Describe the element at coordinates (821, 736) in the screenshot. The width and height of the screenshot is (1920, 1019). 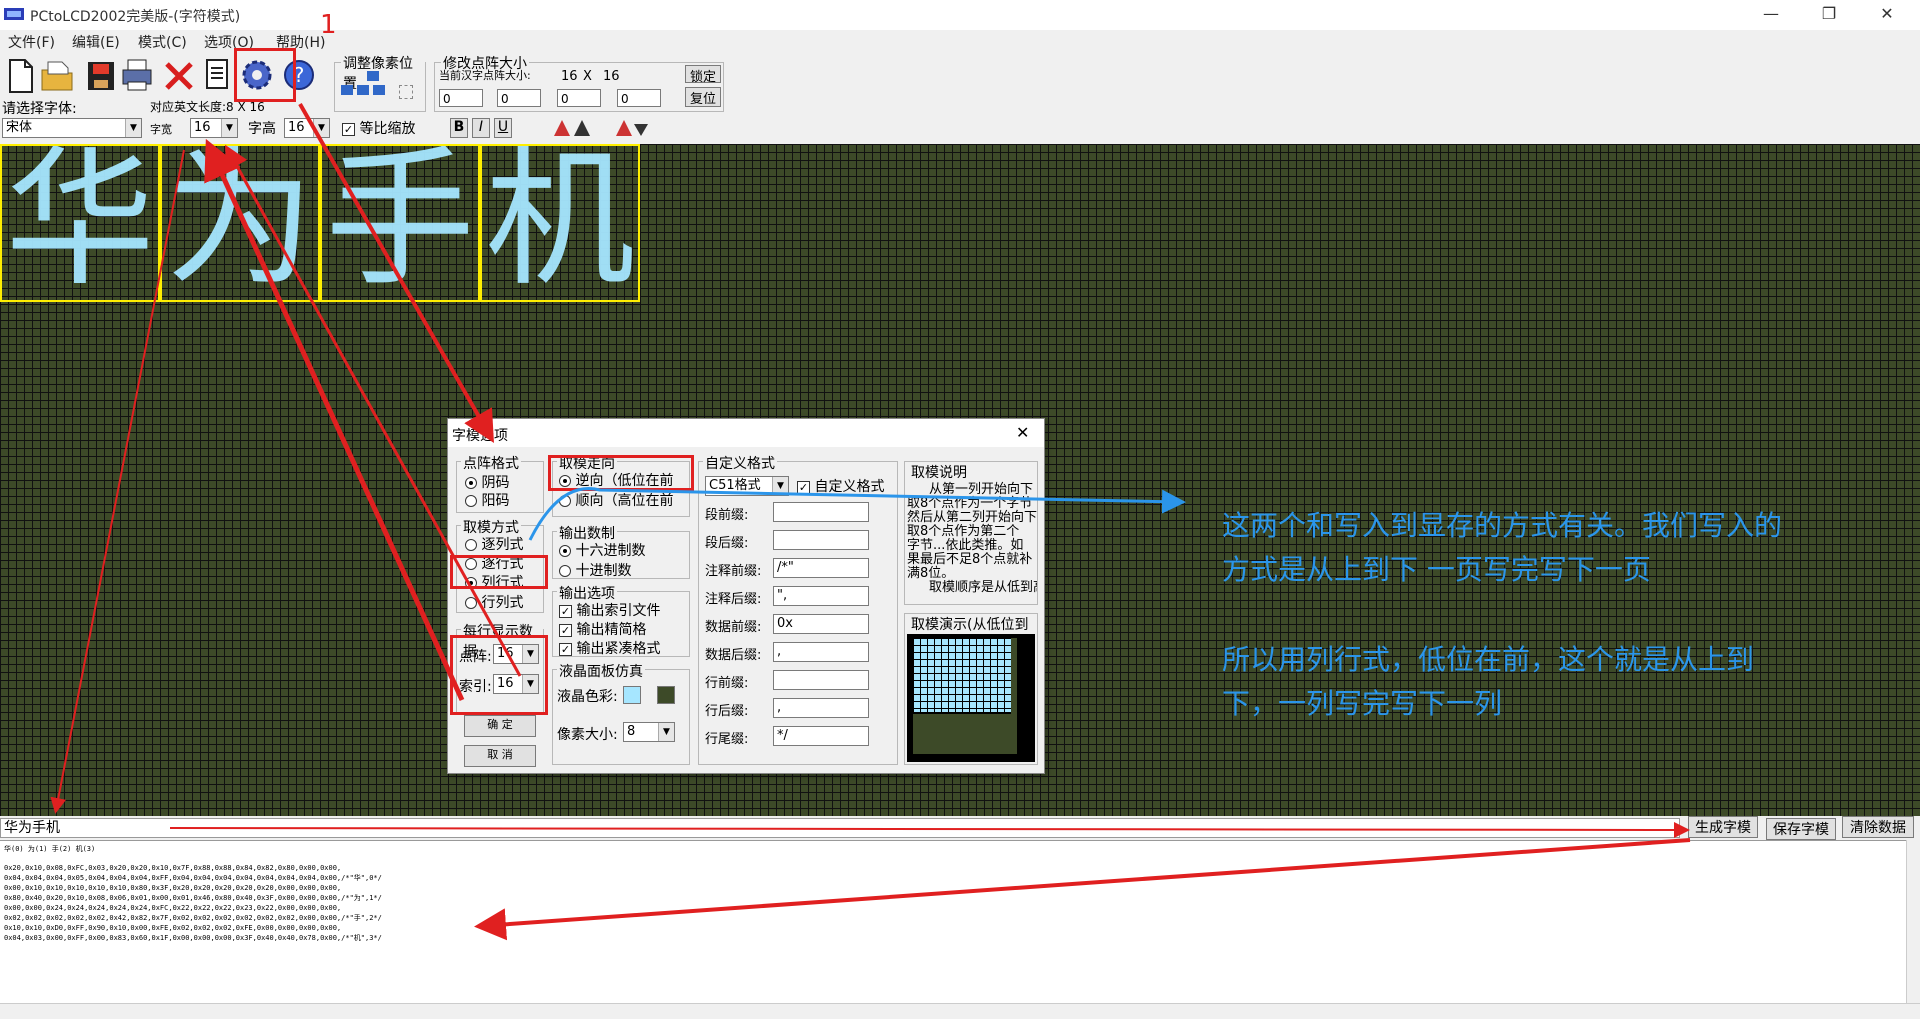
I see `field-input: */` at that location.